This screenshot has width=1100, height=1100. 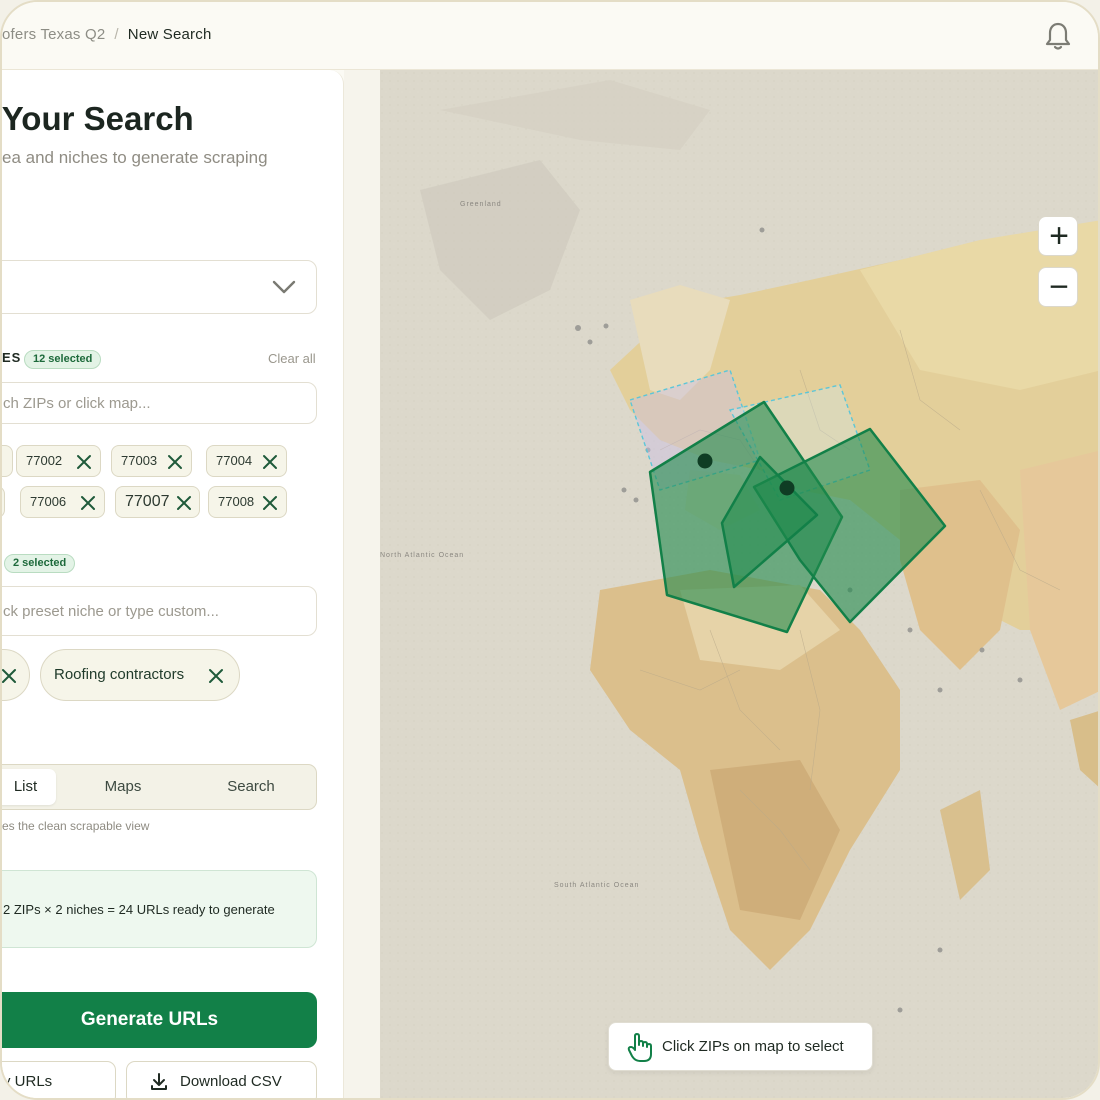 I want to click on zip-chip-label: 77007, so click(x=147, y=501).